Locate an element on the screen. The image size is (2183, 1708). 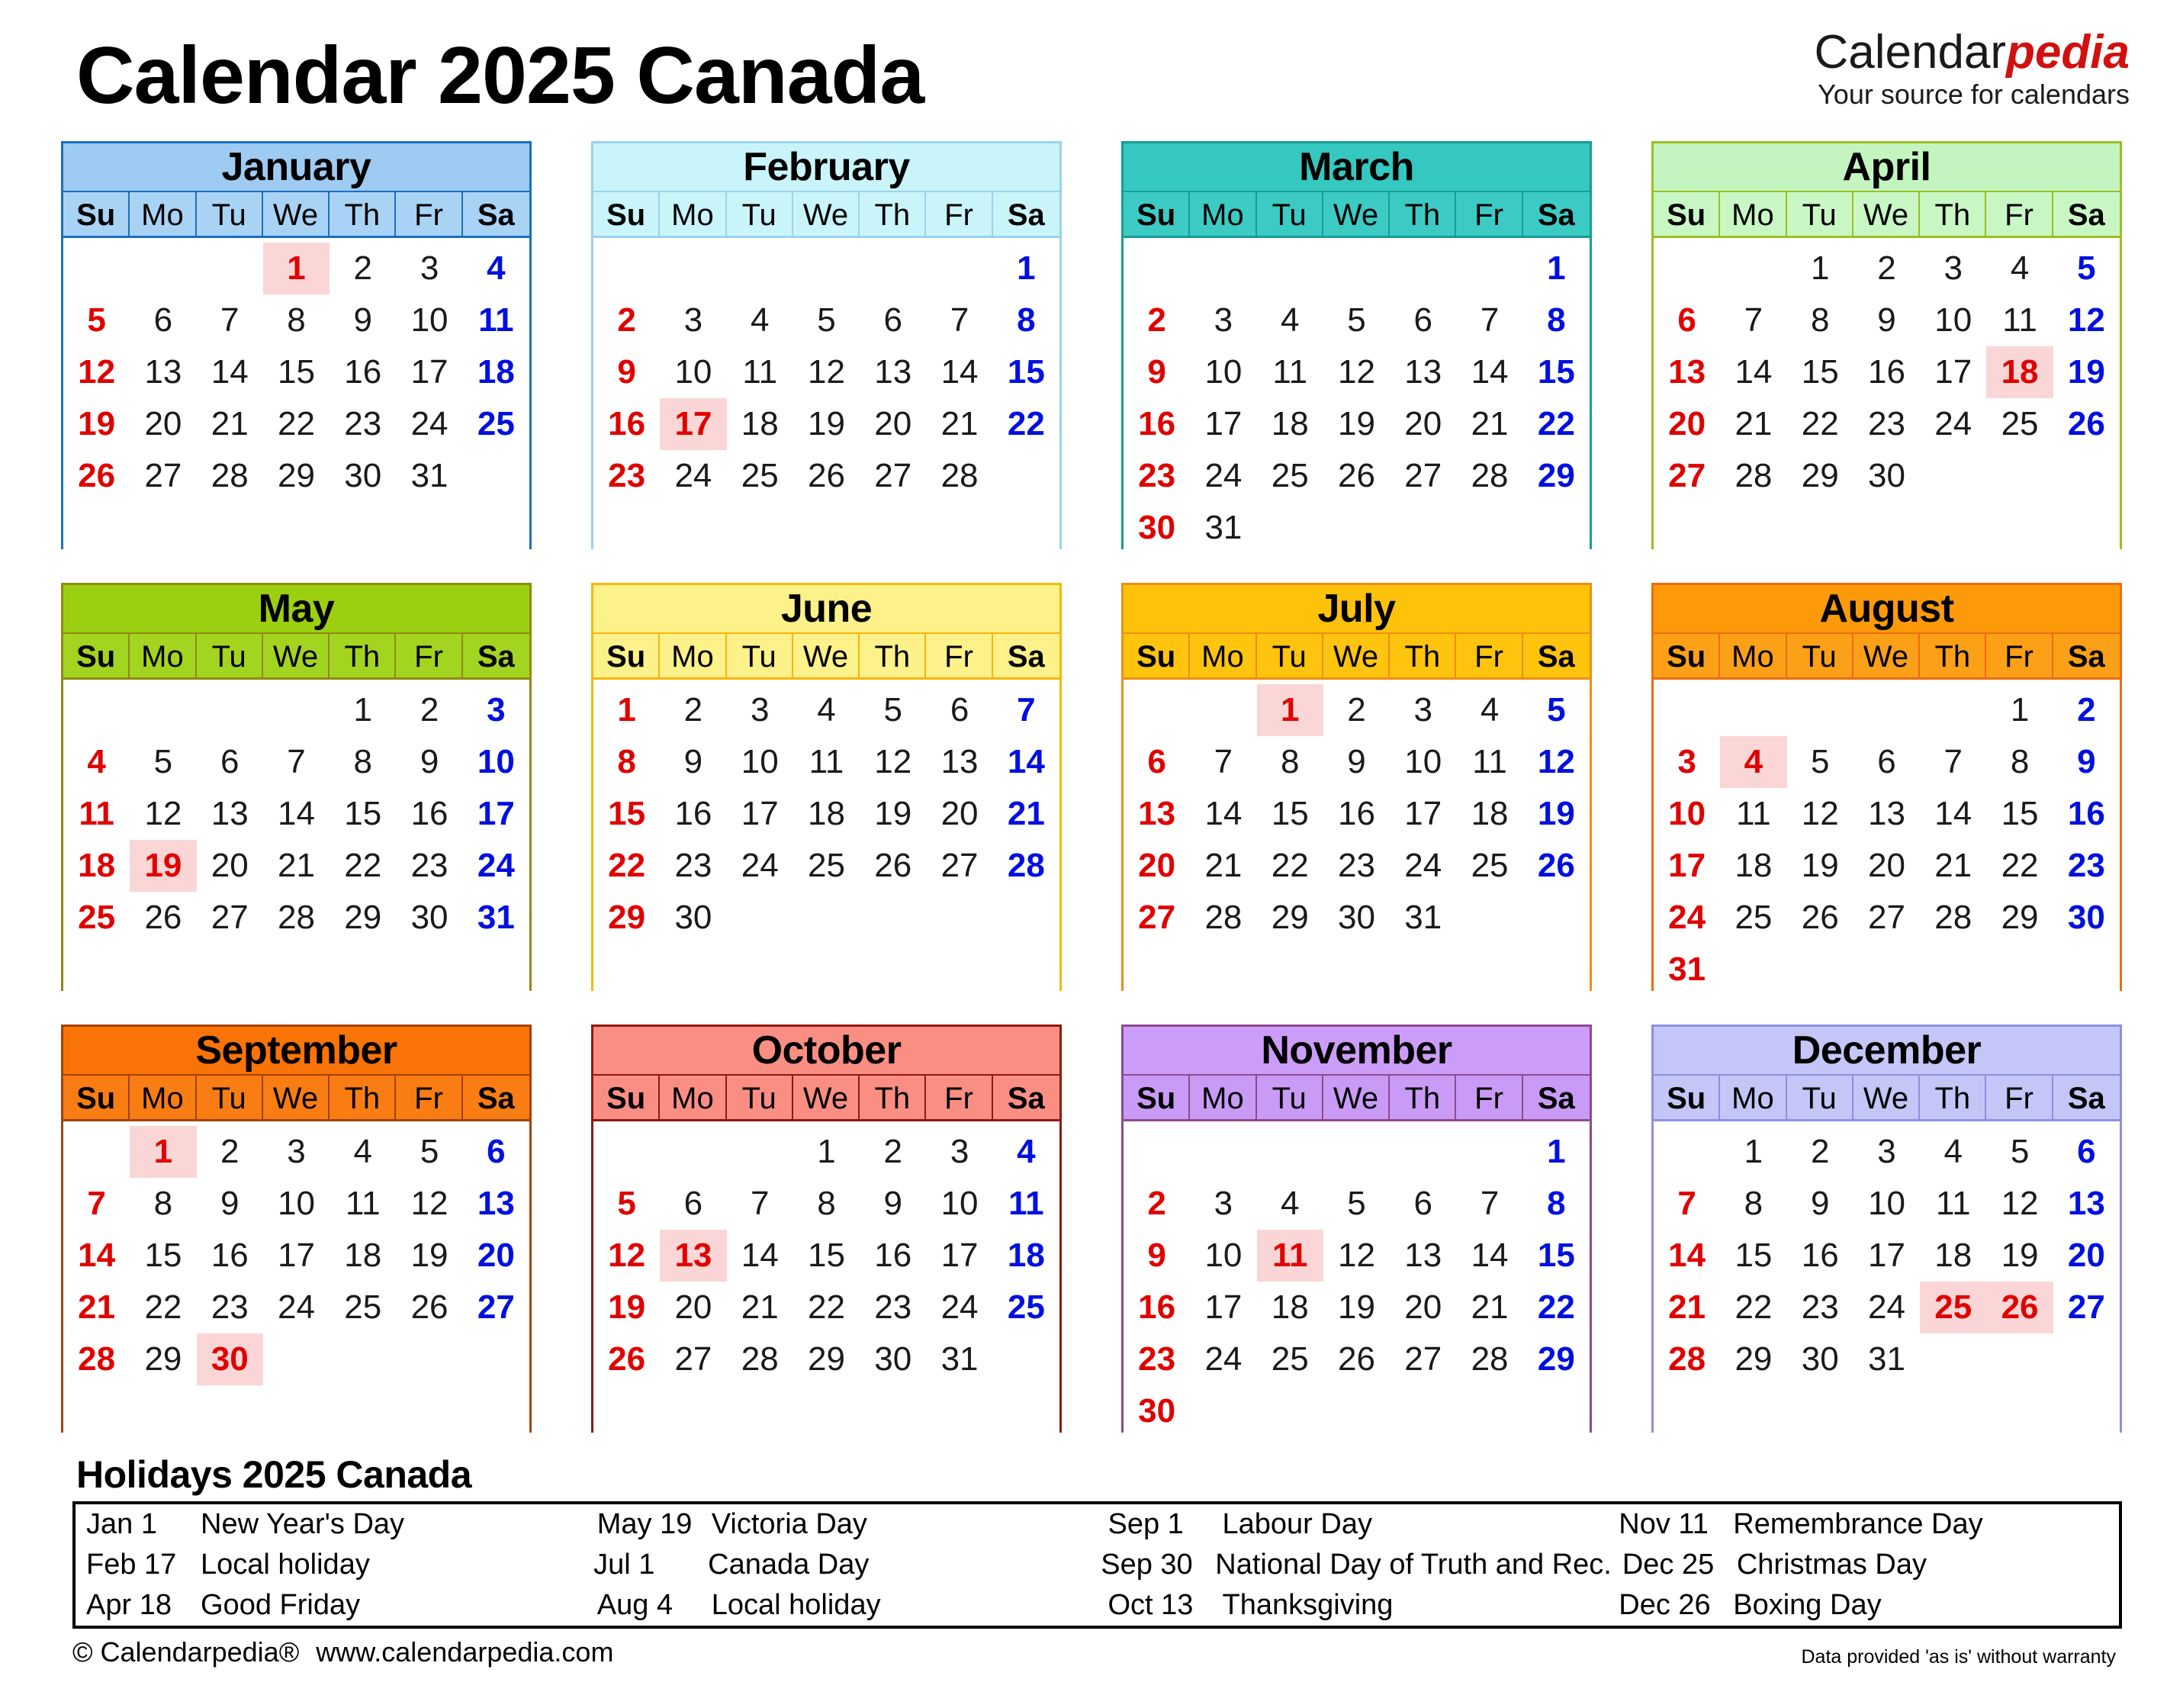
month-title: October is located at coordinates (826, 1050).